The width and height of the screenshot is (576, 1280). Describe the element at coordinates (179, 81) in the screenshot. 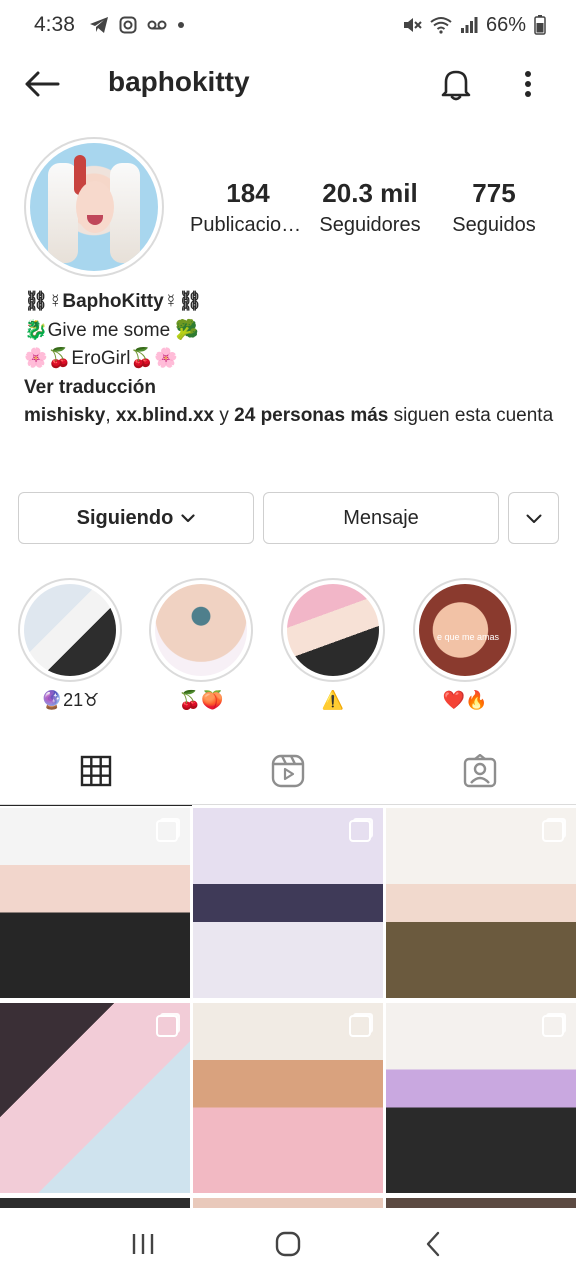

I see `profile-username: baphokitty` at that location.